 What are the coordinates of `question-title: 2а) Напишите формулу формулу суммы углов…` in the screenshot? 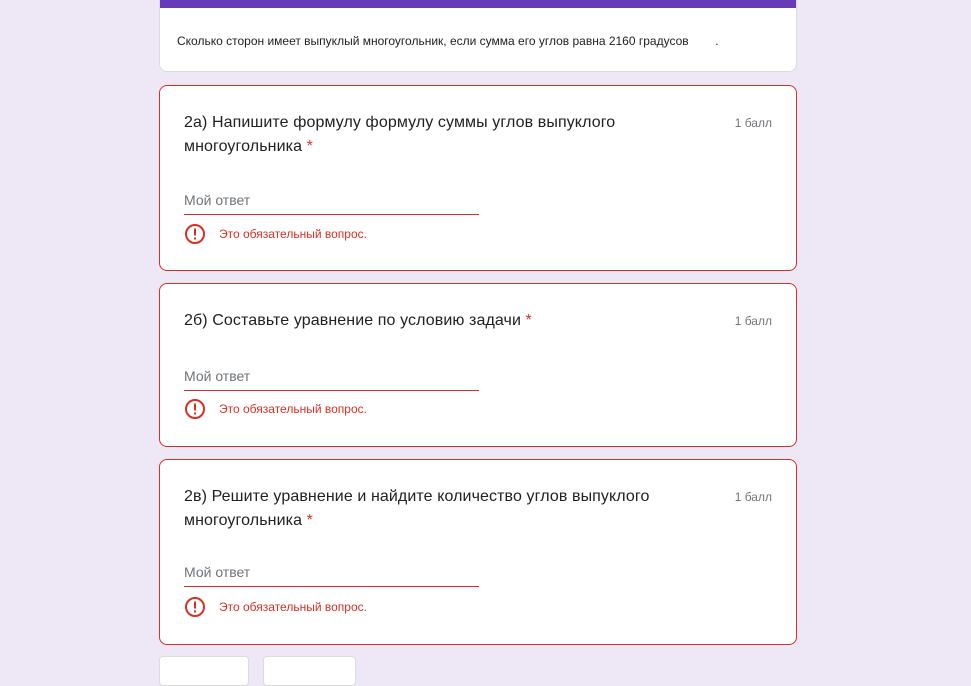 It's located at (424, 135).